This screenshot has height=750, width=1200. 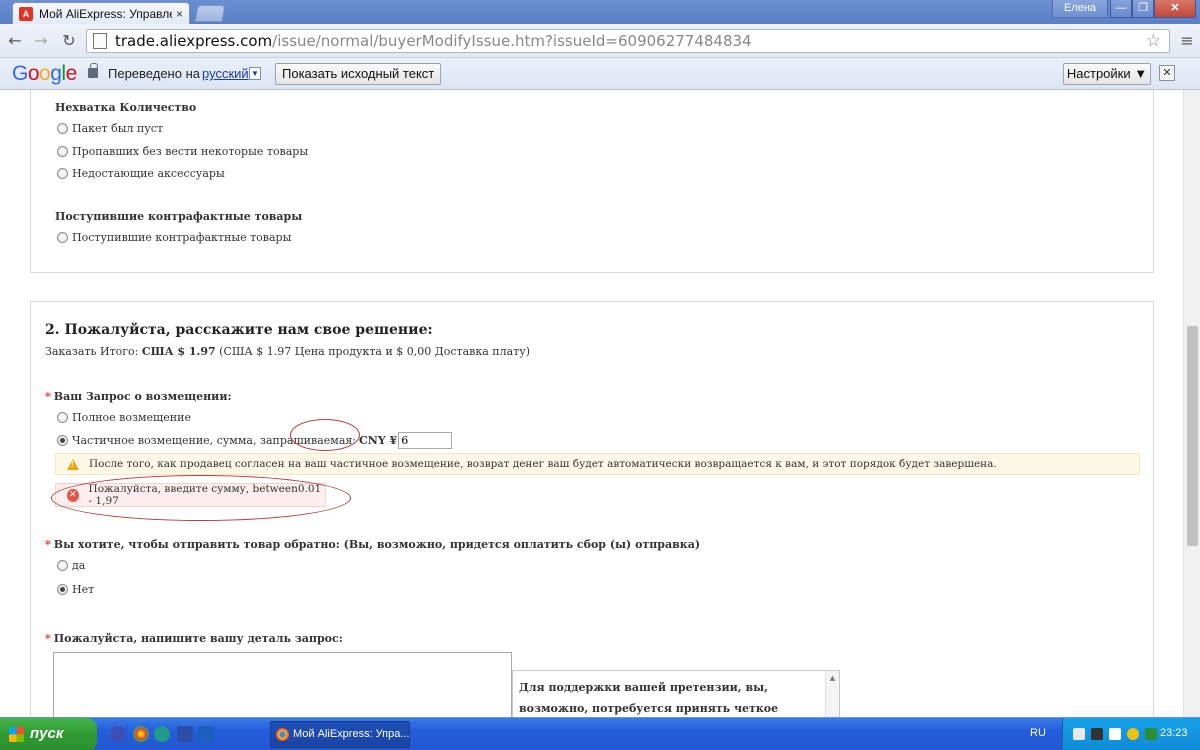 I want to click on detail-request-textarea, so click(x=282, y=684).